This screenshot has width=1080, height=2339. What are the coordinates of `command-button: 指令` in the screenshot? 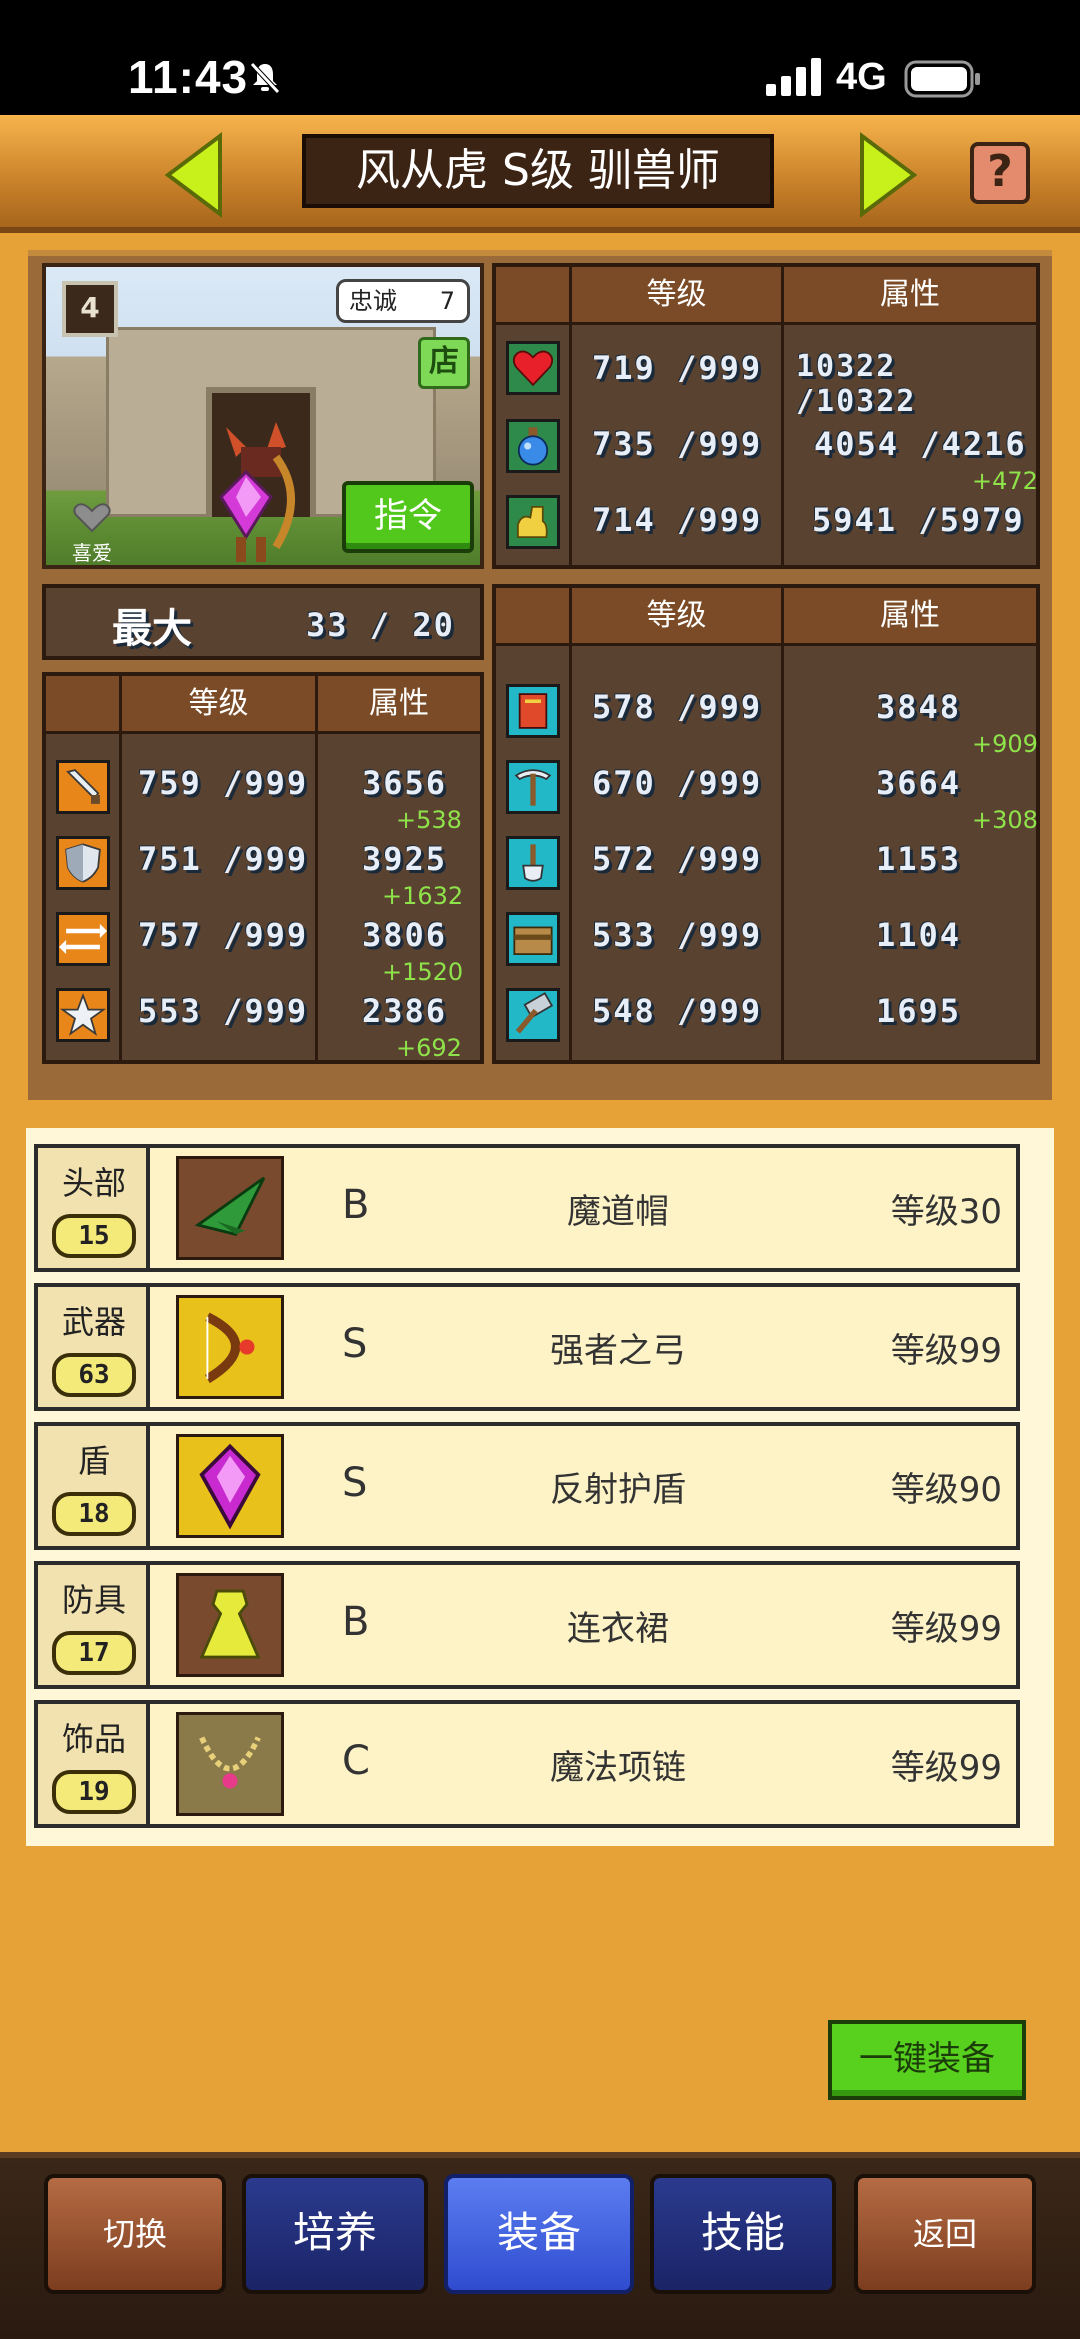 It's located at (408, 517).